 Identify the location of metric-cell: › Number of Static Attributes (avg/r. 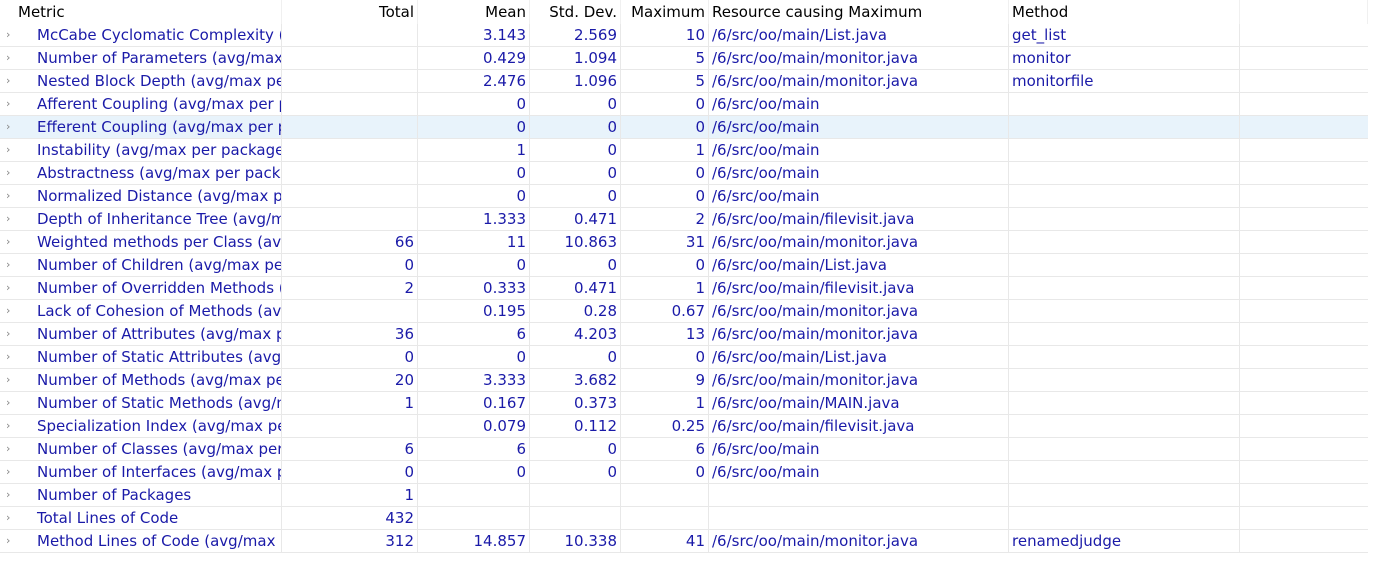
(141, 357).